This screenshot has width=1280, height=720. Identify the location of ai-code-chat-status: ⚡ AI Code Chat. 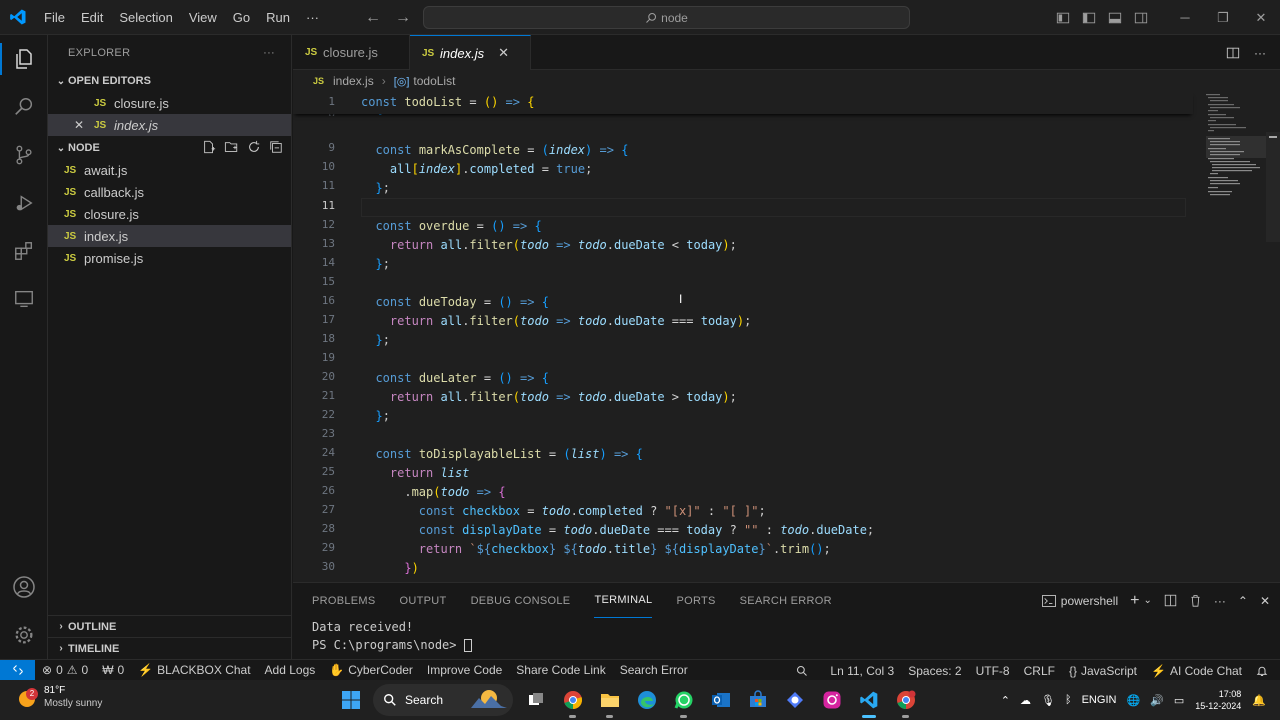
(1196, 671).